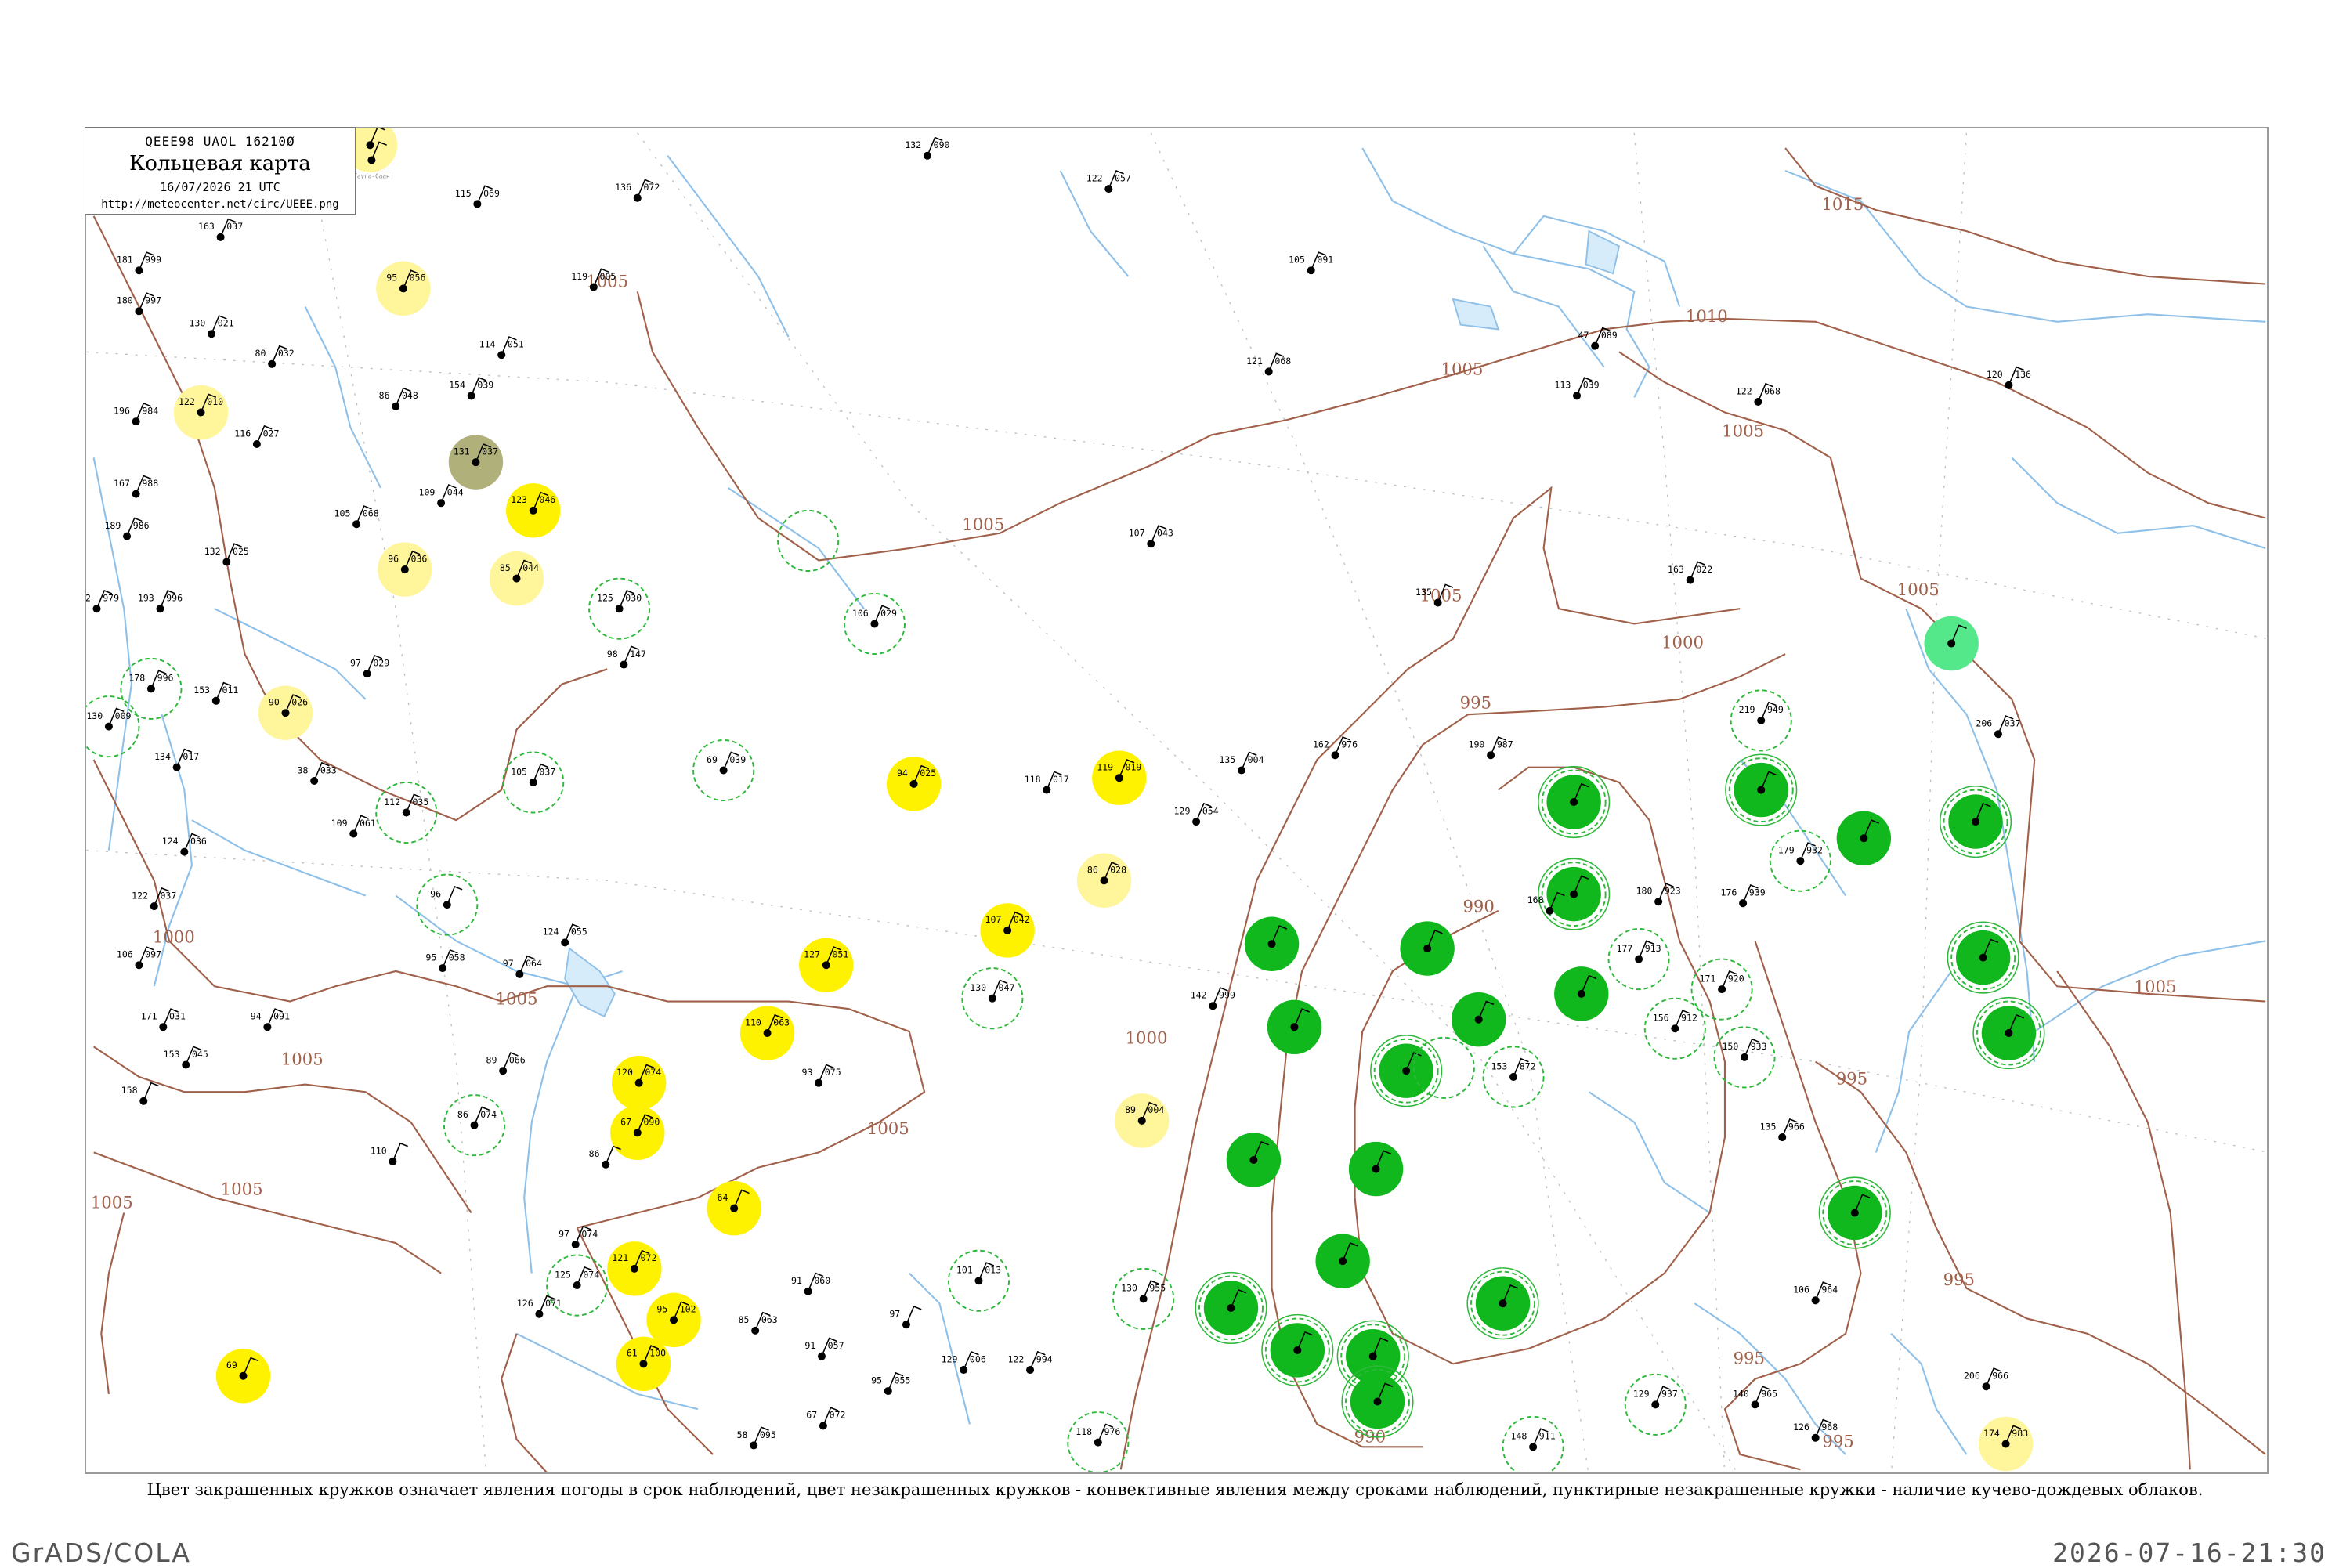 This screenshot has height=1568, width=2350. I want to click on station-plain: 129 006, so click(964, 1362).